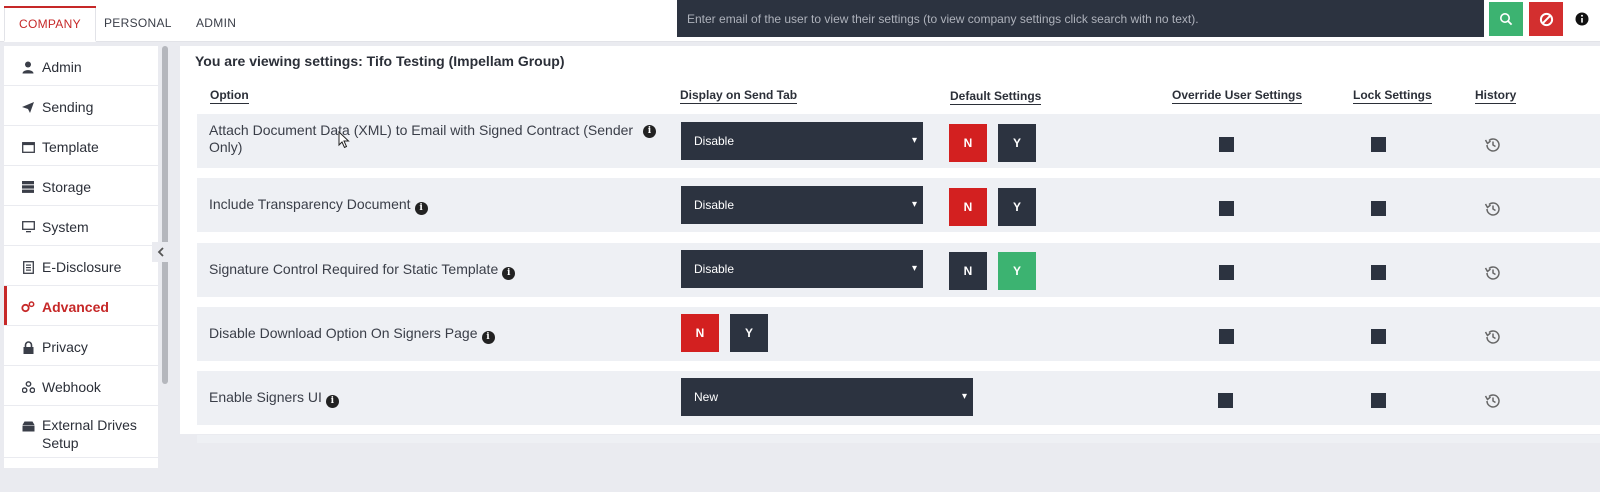 Image resolution: width=1600 pixels, height=492 pixels. What do you see at coordinates (89, 434) in the screenshot?
I see `sidebar-item-label: External Drives Setup` at bounding box center [89, 434].